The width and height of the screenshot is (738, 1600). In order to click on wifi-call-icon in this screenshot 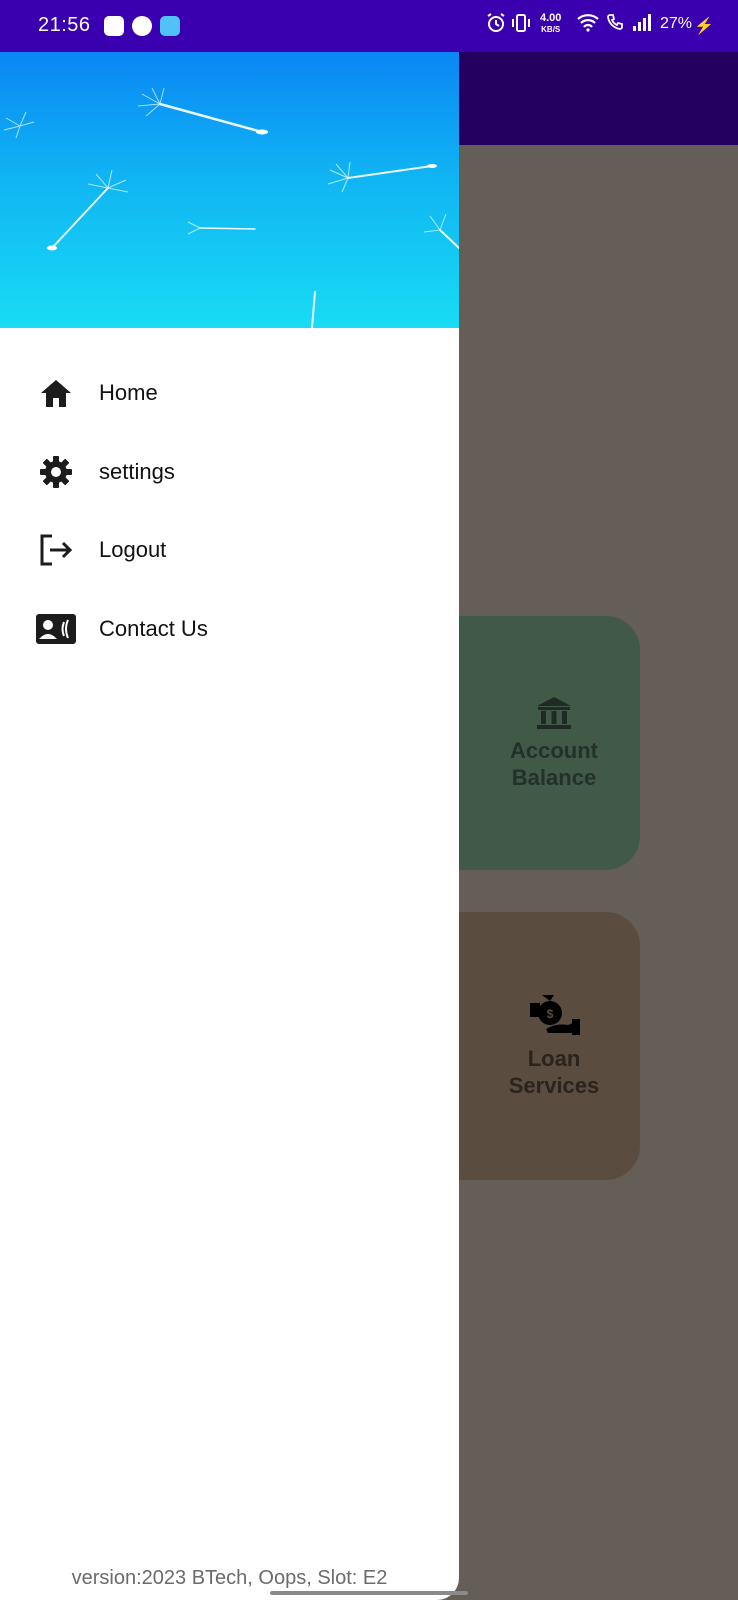, I will do `click(616, 25)`.